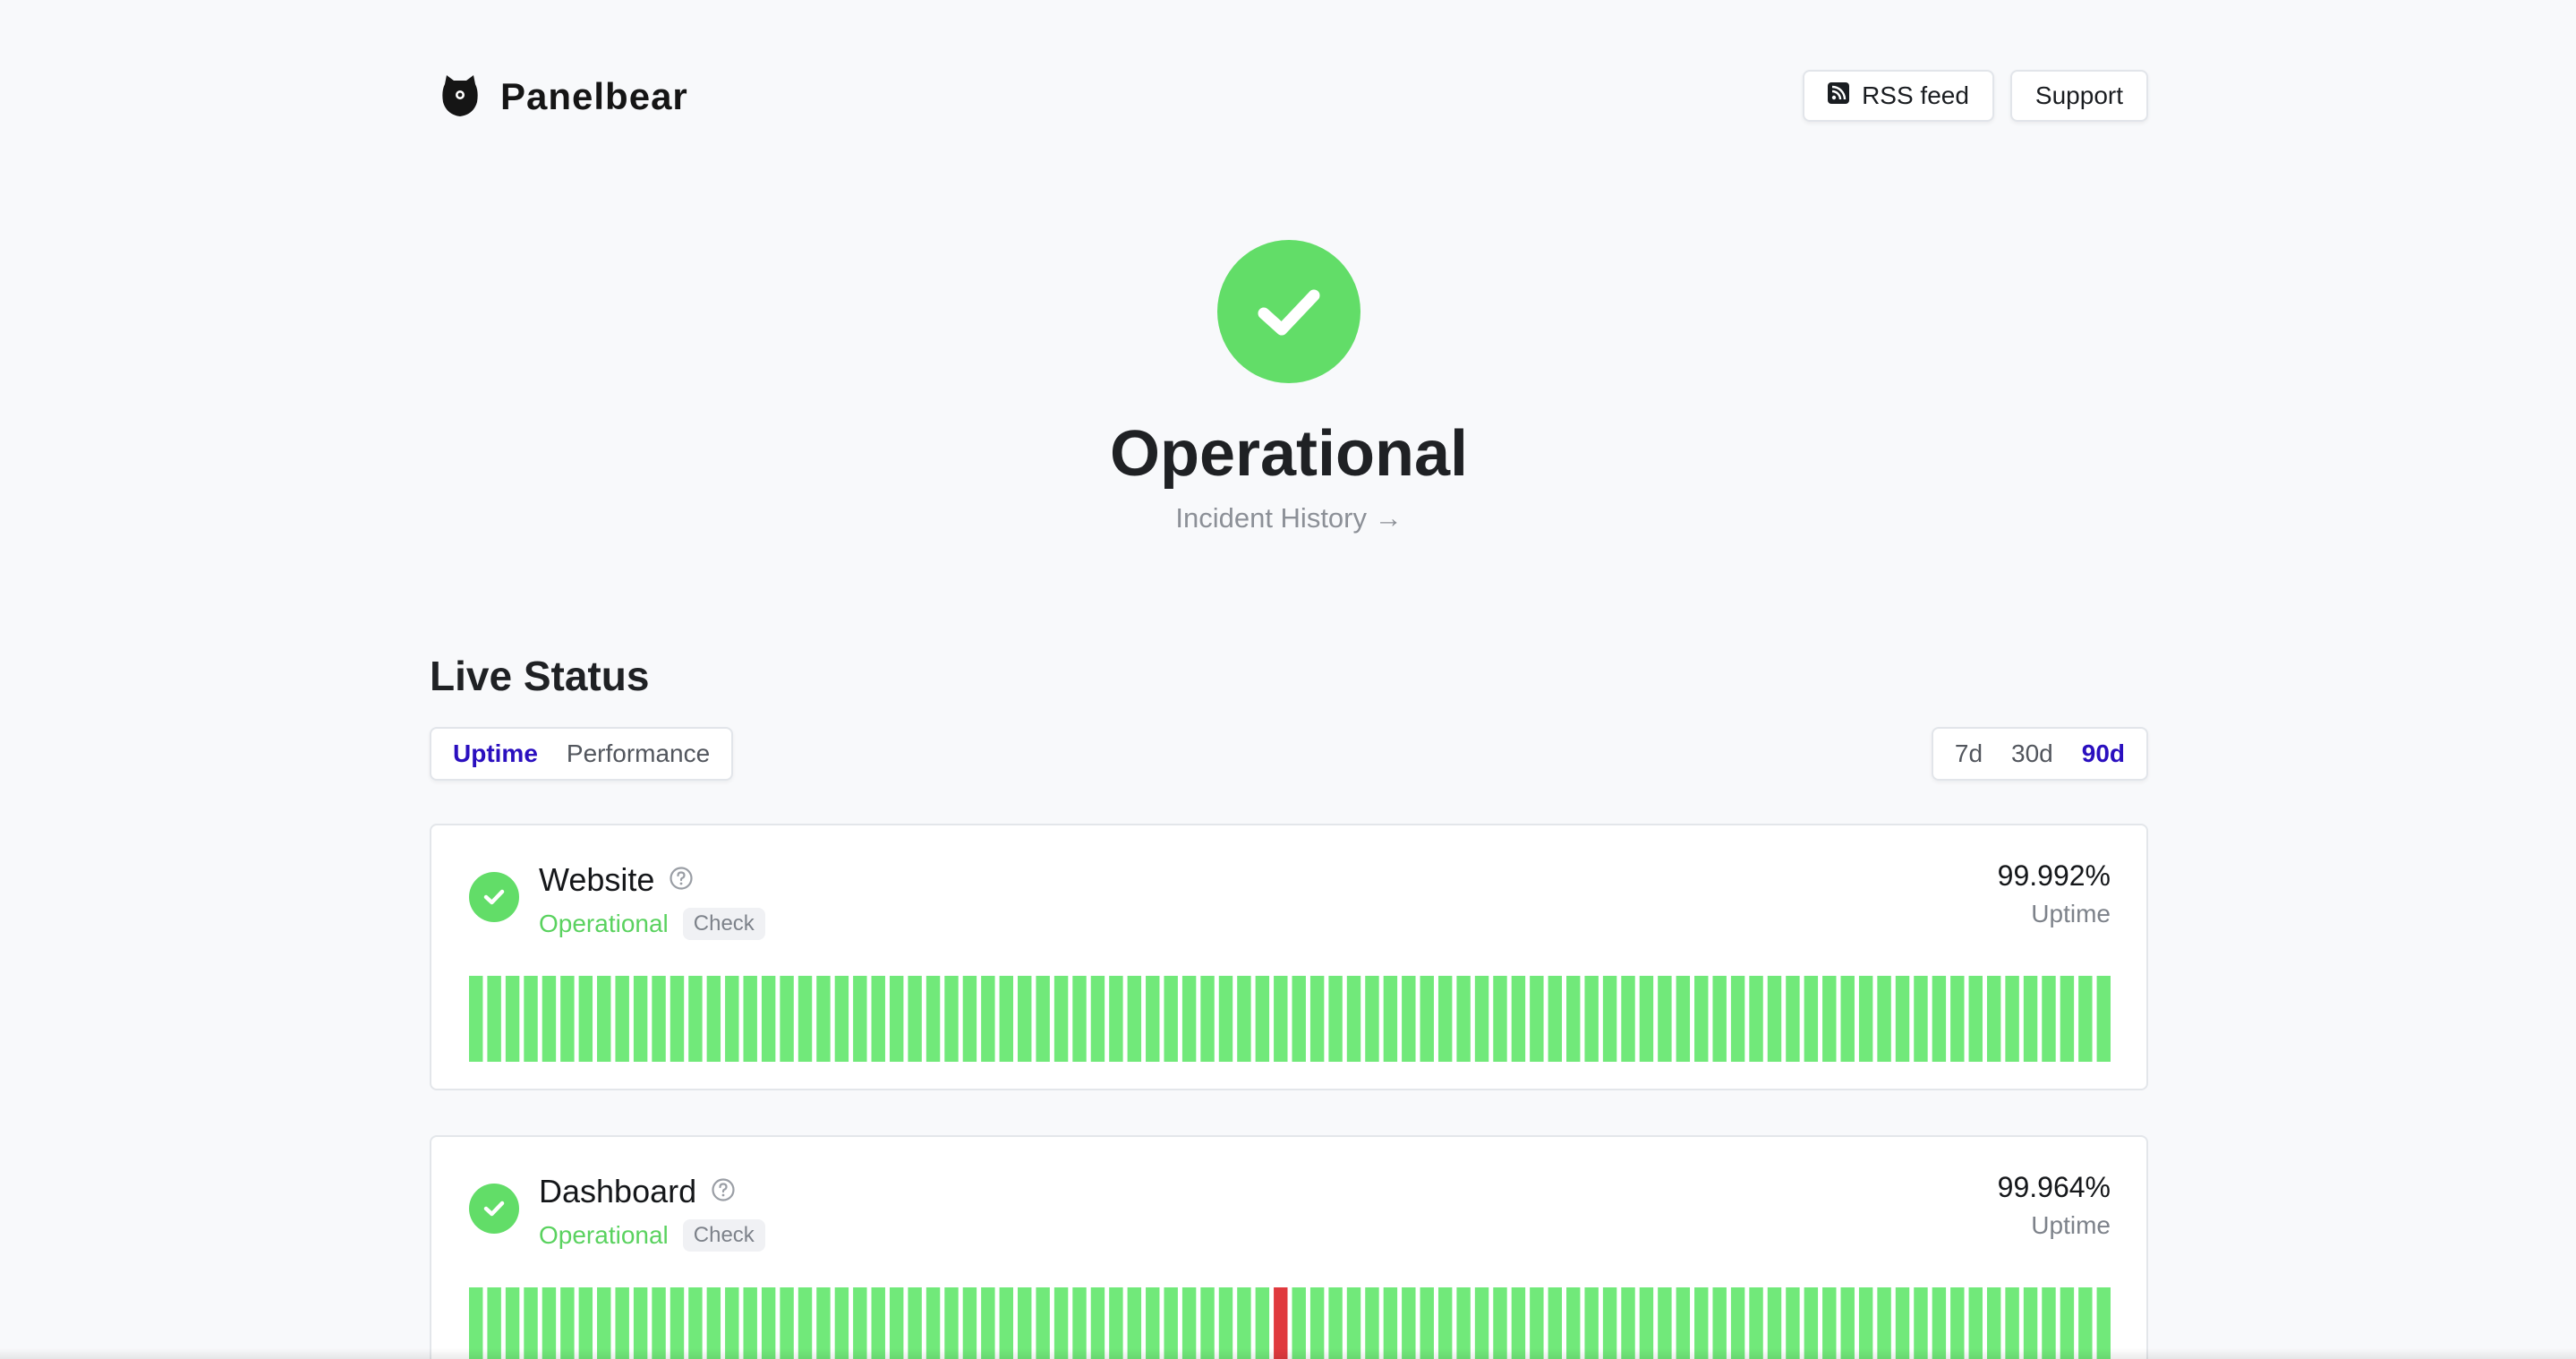 This screenshot has height=1359, width=2576. What do you see at coordinates (495, 753) in the screenshot?
I see `tab-uptime: Uptime` at bounding box center [495, 753].